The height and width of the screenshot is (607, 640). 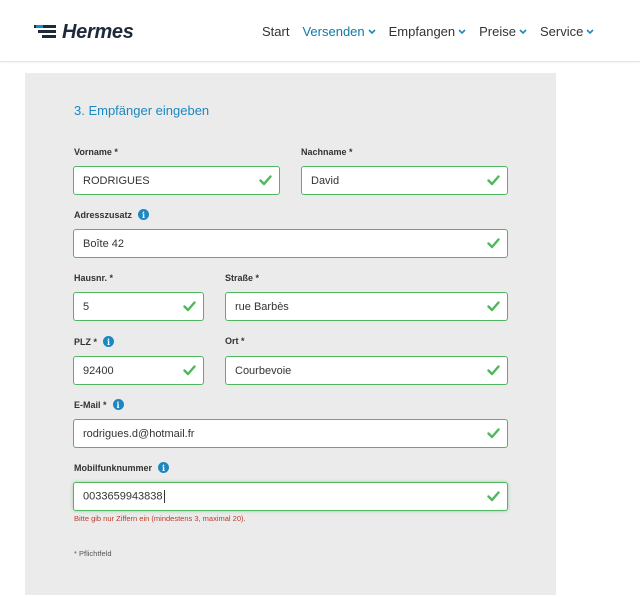 I want to click on nav-start: Start, so click(x=275, y=31).